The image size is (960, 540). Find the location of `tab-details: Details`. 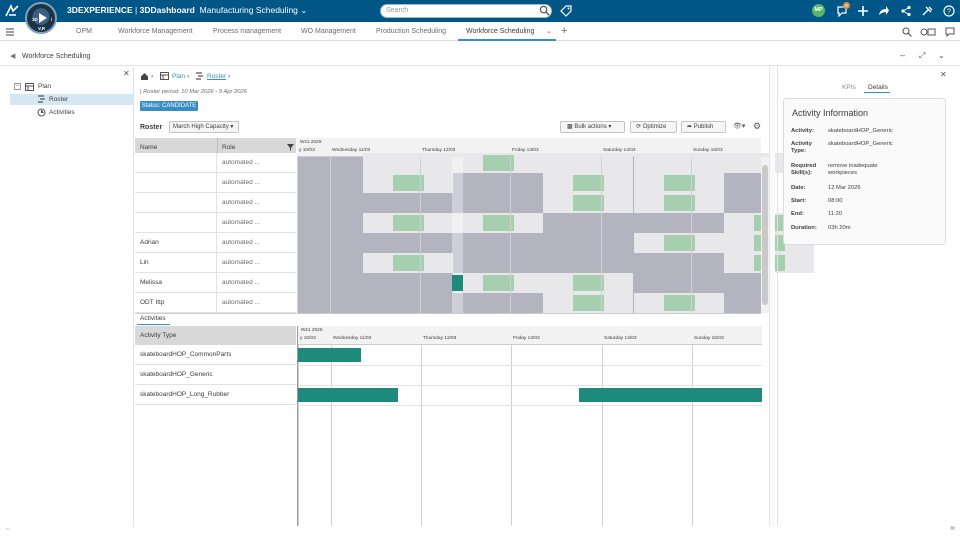

tab-details: Details is located at coordinates (878, 87).